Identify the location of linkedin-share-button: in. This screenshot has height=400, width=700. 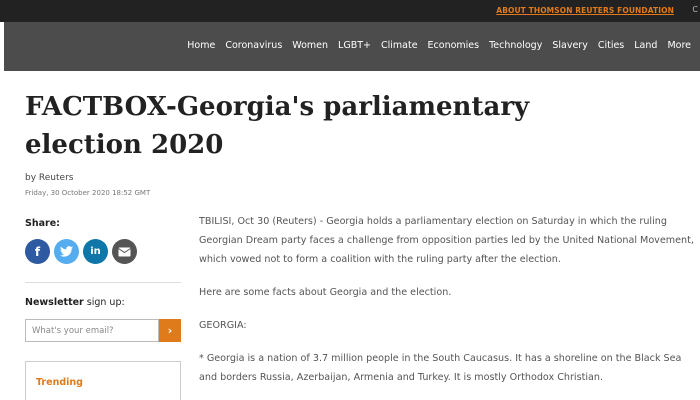
(95, 251).